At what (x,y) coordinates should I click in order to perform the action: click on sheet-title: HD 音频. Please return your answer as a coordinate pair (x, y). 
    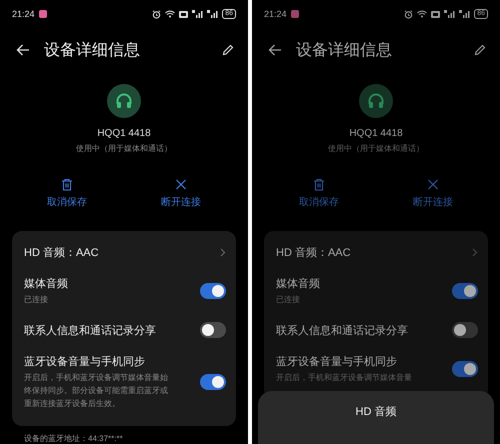
    Looking at the image, I should click on (376, 411).